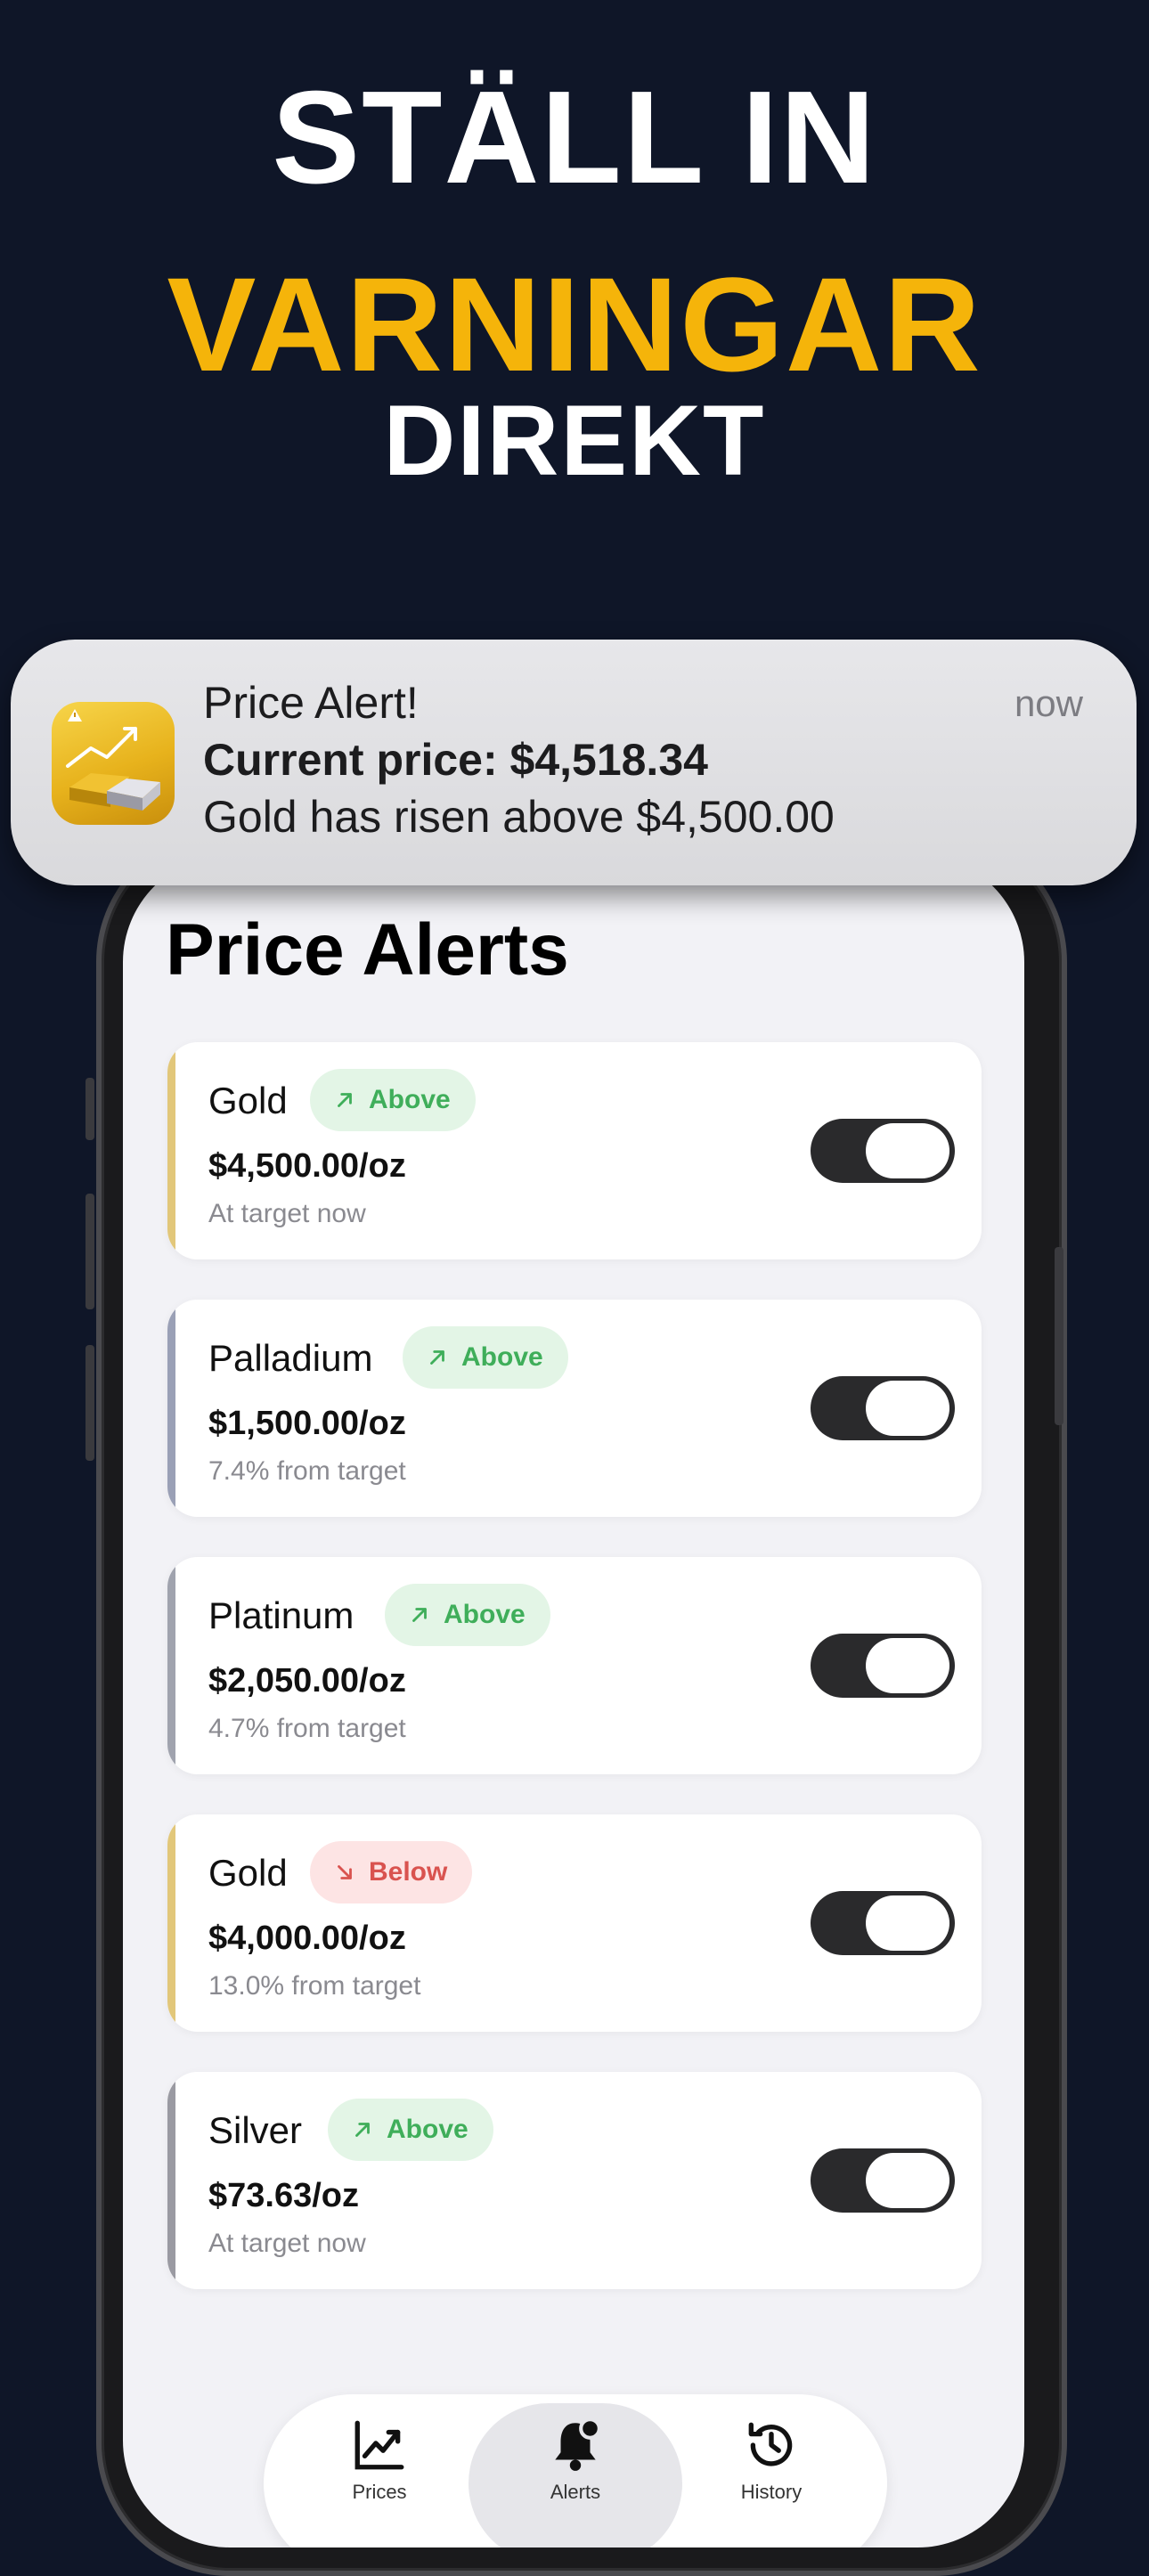 This screenshot has height=2576, width=1149. Describe the element at coordinates (307, 1729) in the screenshot. I see `target-status: 4.7% from target` at that location.